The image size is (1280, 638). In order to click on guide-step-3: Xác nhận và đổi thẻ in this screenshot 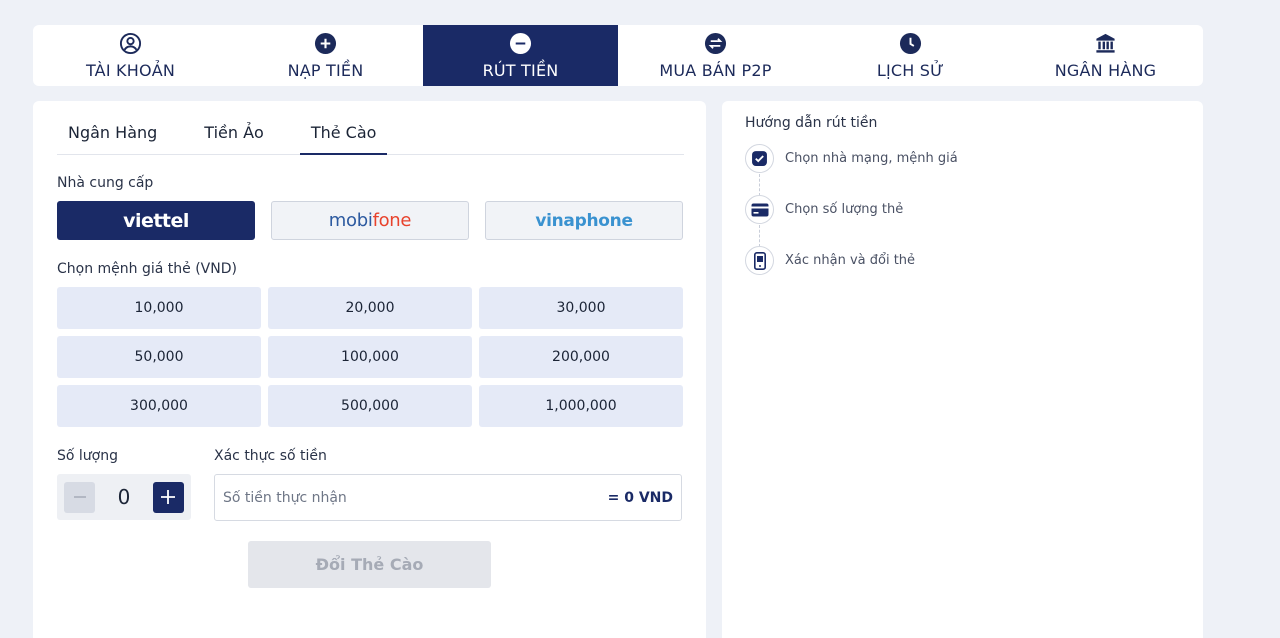, I will do `click(830, 260)`.